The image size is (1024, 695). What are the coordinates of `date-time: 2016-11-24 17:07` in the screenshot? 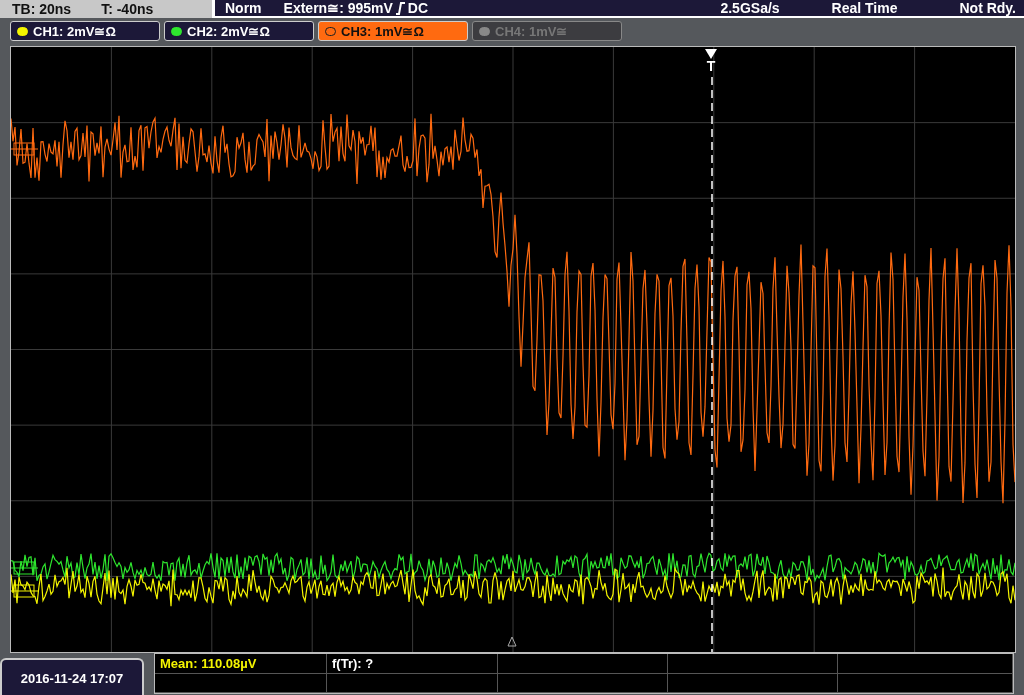 It's located at (72, 676).